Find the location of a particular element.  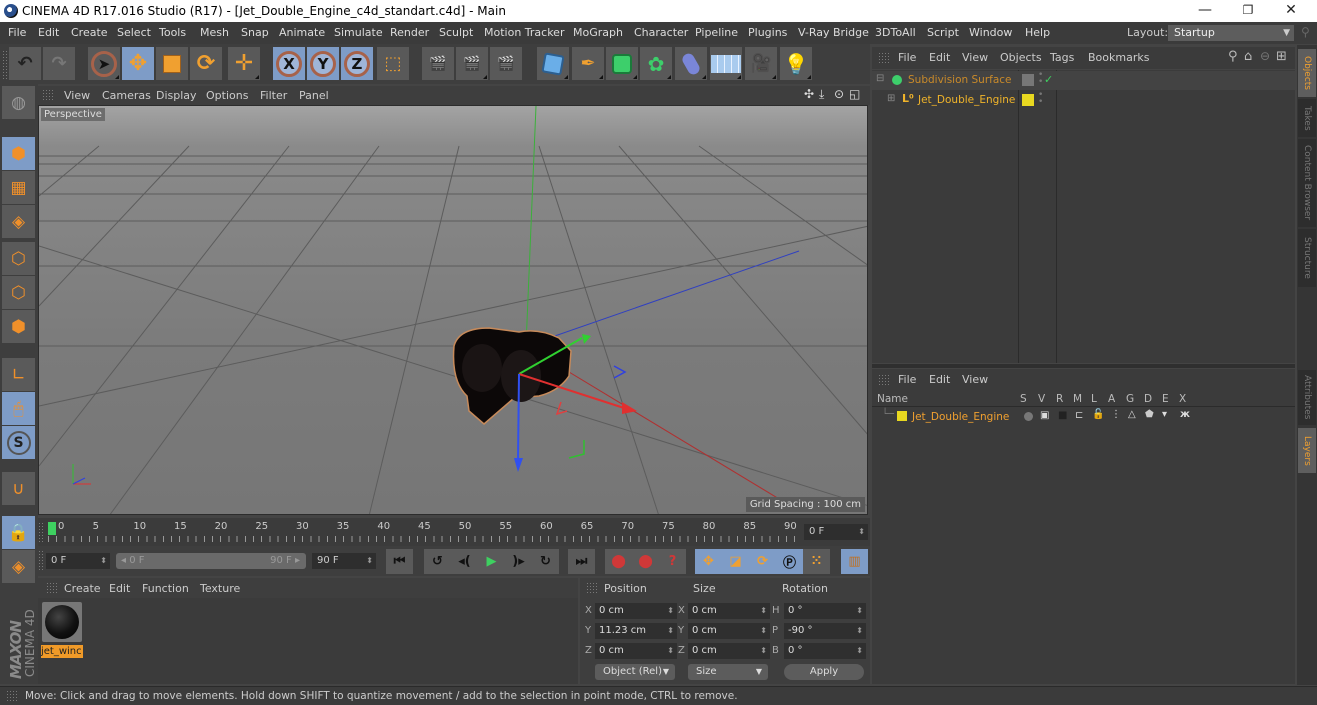

material-name-label: jet_winc is located at coordinates (62, 651).